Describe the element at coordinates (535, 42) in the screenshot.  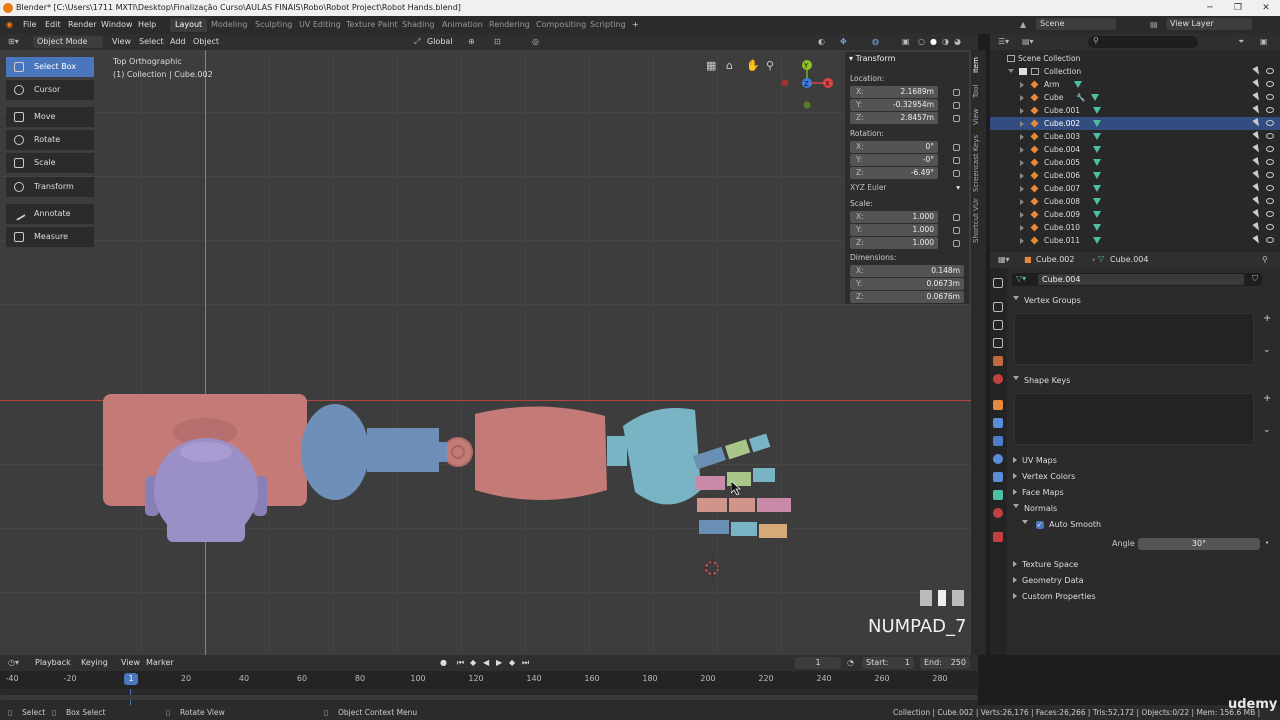
I see `proportional-edit-icon: ◎` at that location.